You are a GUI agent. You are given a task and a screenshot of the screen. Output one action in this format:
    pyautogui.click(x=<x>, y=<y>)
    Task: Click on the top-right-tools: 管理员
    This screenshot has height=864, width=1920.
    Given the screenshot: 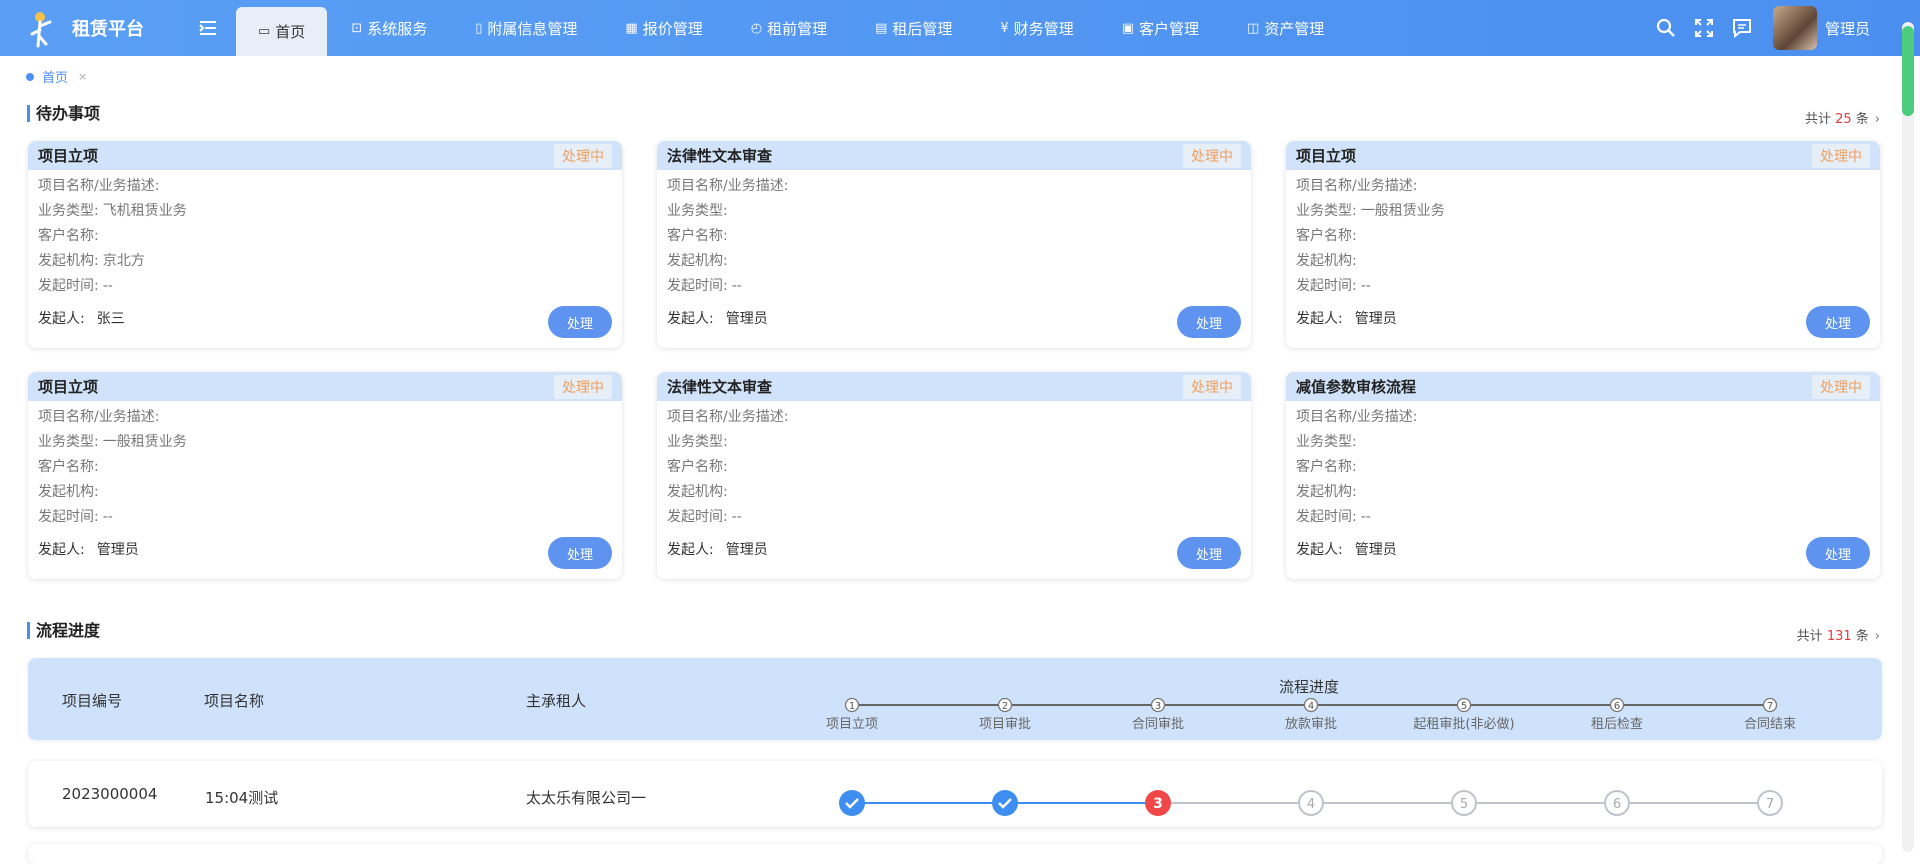 What is the action you would take?
    pyautogui.click(x=1783, y=28)
    